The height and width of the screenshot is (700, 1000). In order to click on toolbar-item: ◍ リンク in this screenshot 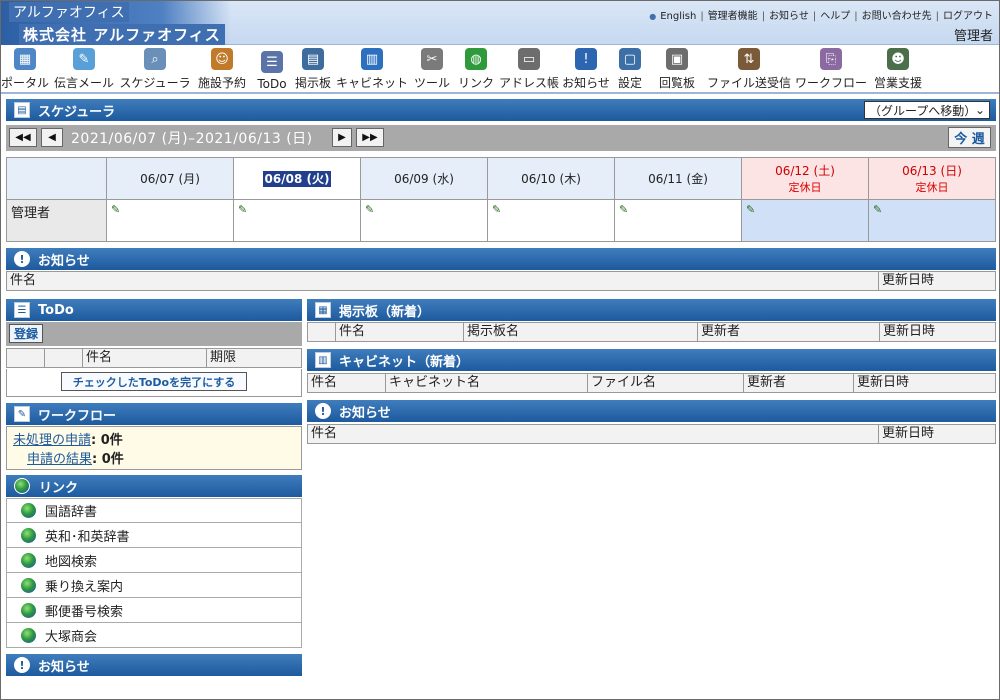, I will do `click(476, 70)`.